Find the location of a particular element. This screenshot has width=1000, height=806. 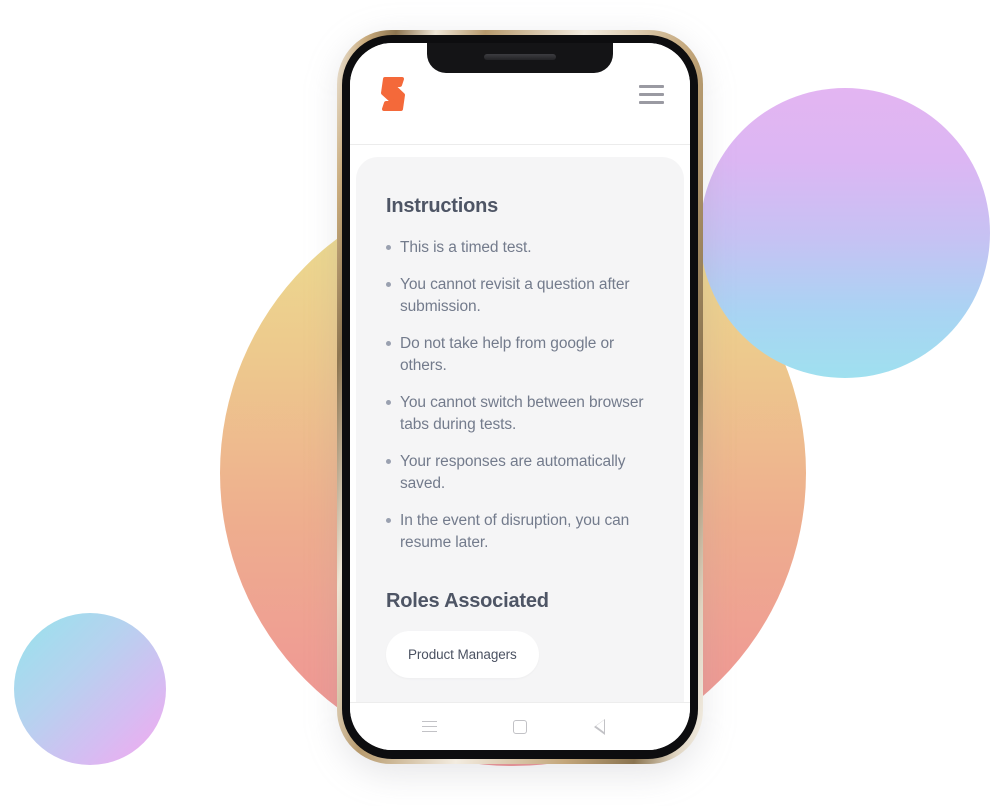

instruction-text: Do not take help from google or others. is located at coordinates (507, 354).